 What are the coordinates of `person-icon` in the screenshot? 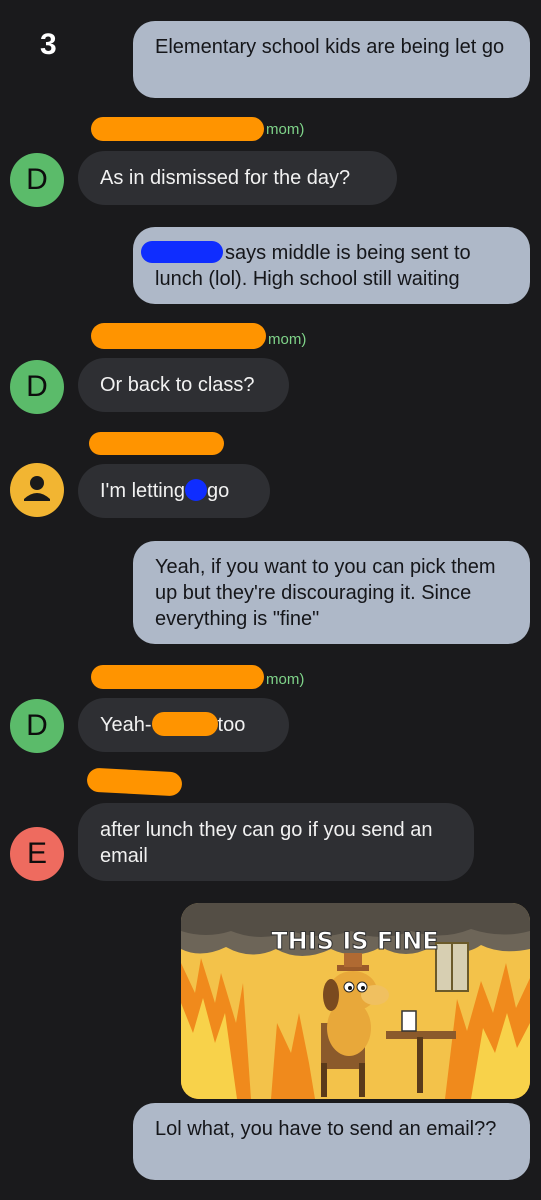 It's located at (37, 488).